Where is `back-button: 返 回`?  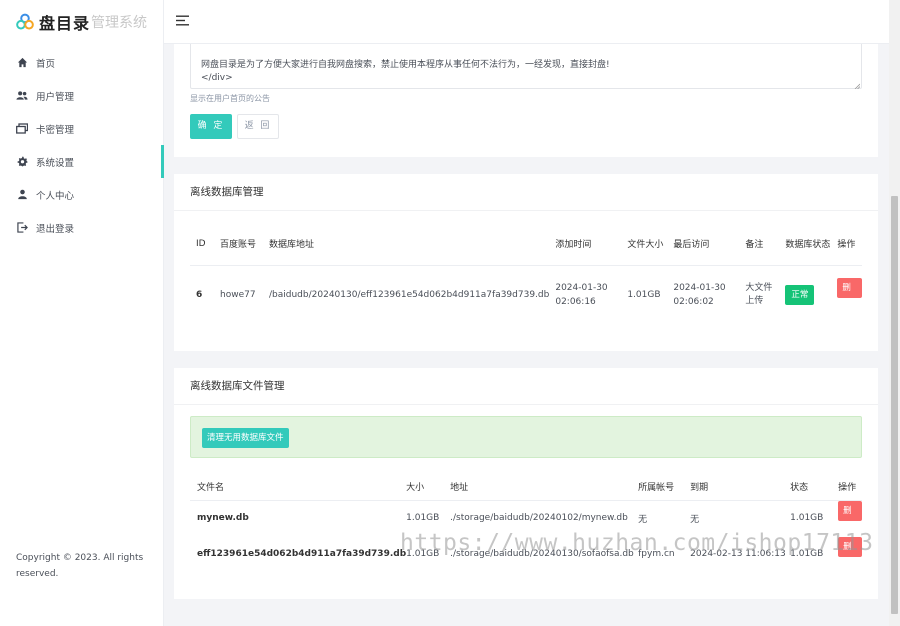
back-button: 返 回 is located at coordinates (258, 126).